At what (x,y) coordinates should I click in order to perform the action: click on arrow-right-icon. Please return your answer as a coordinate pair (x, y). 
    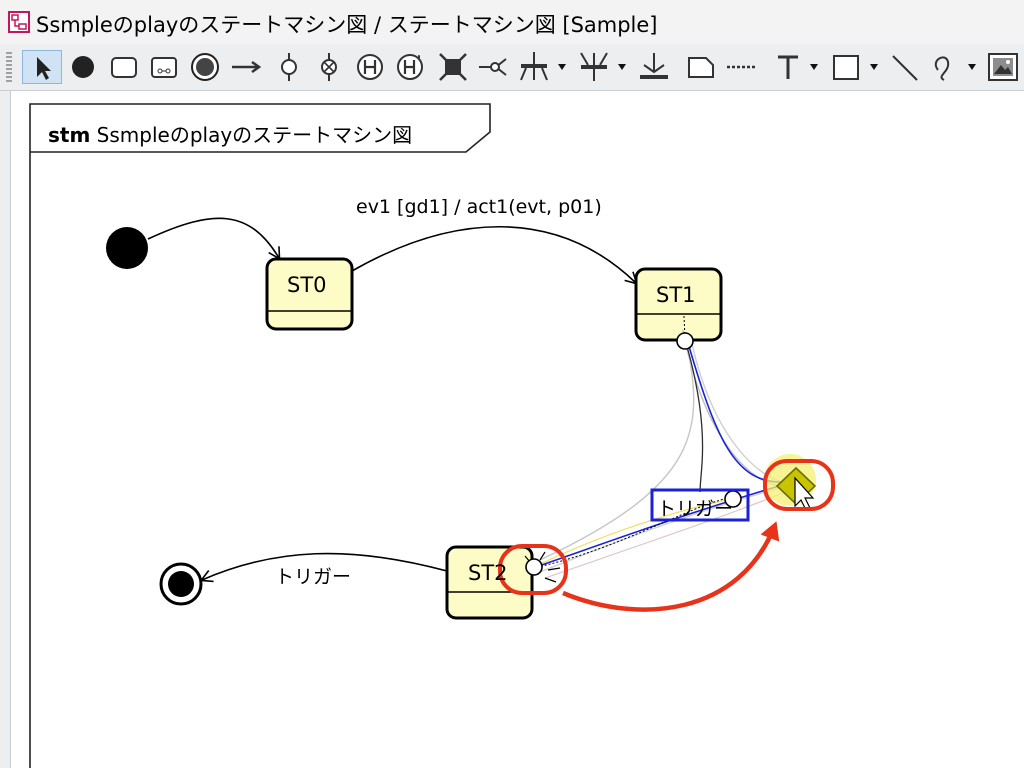
    Looking at the image, I should click on (247, 67).